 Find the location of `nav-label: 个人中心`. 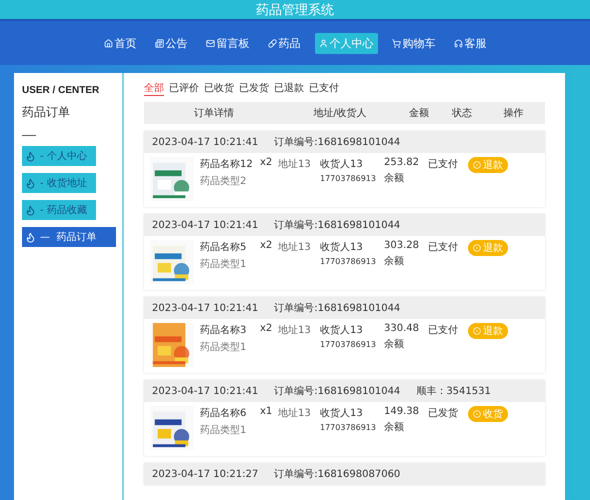

nav-label: 个人中心 is located at coordinates (352, 43).